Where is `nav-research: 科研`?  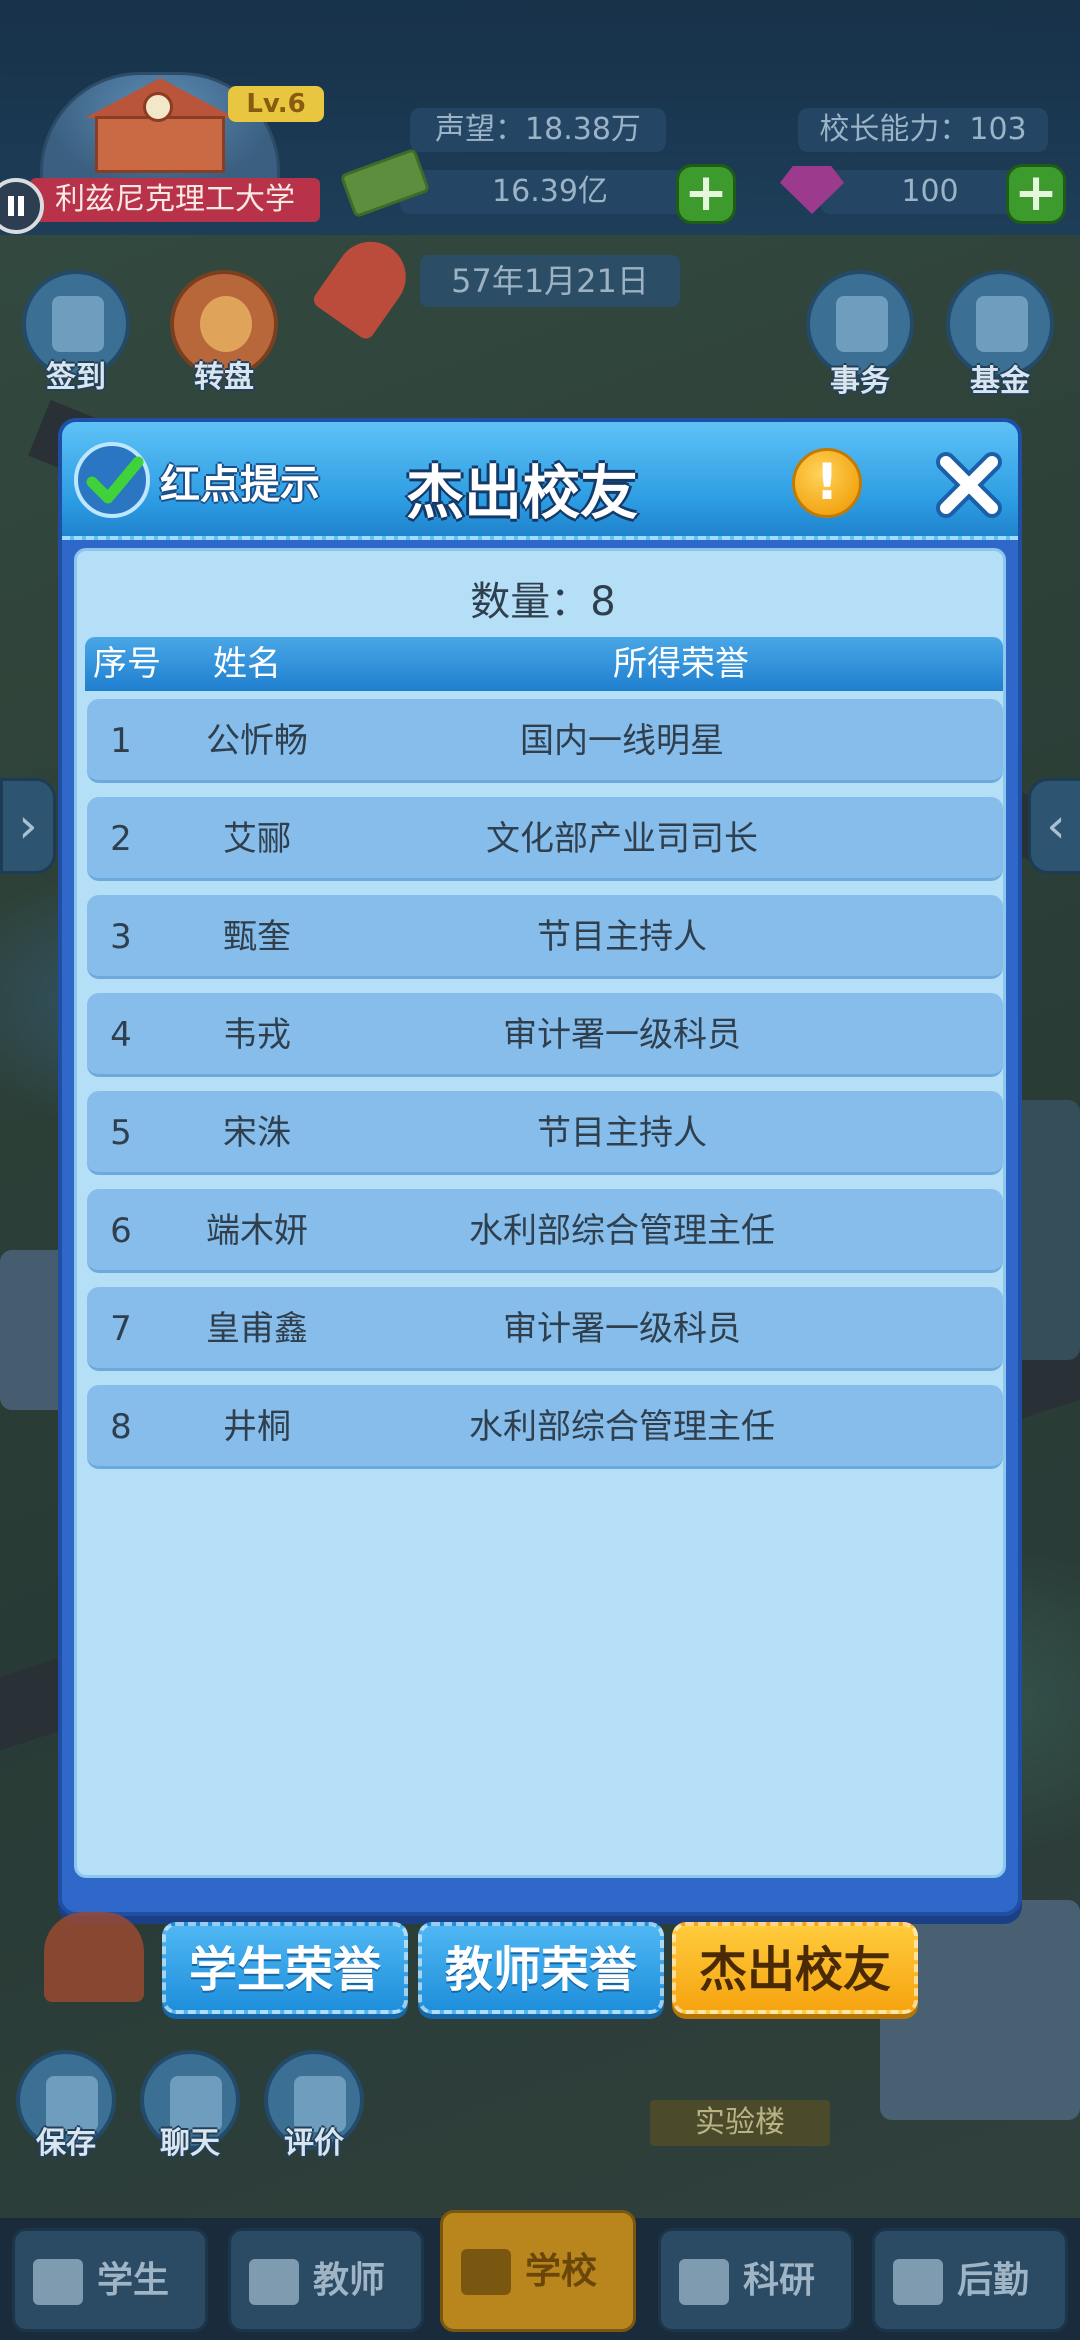 nav-research: 科研 is located at coordinates (756, 2280).